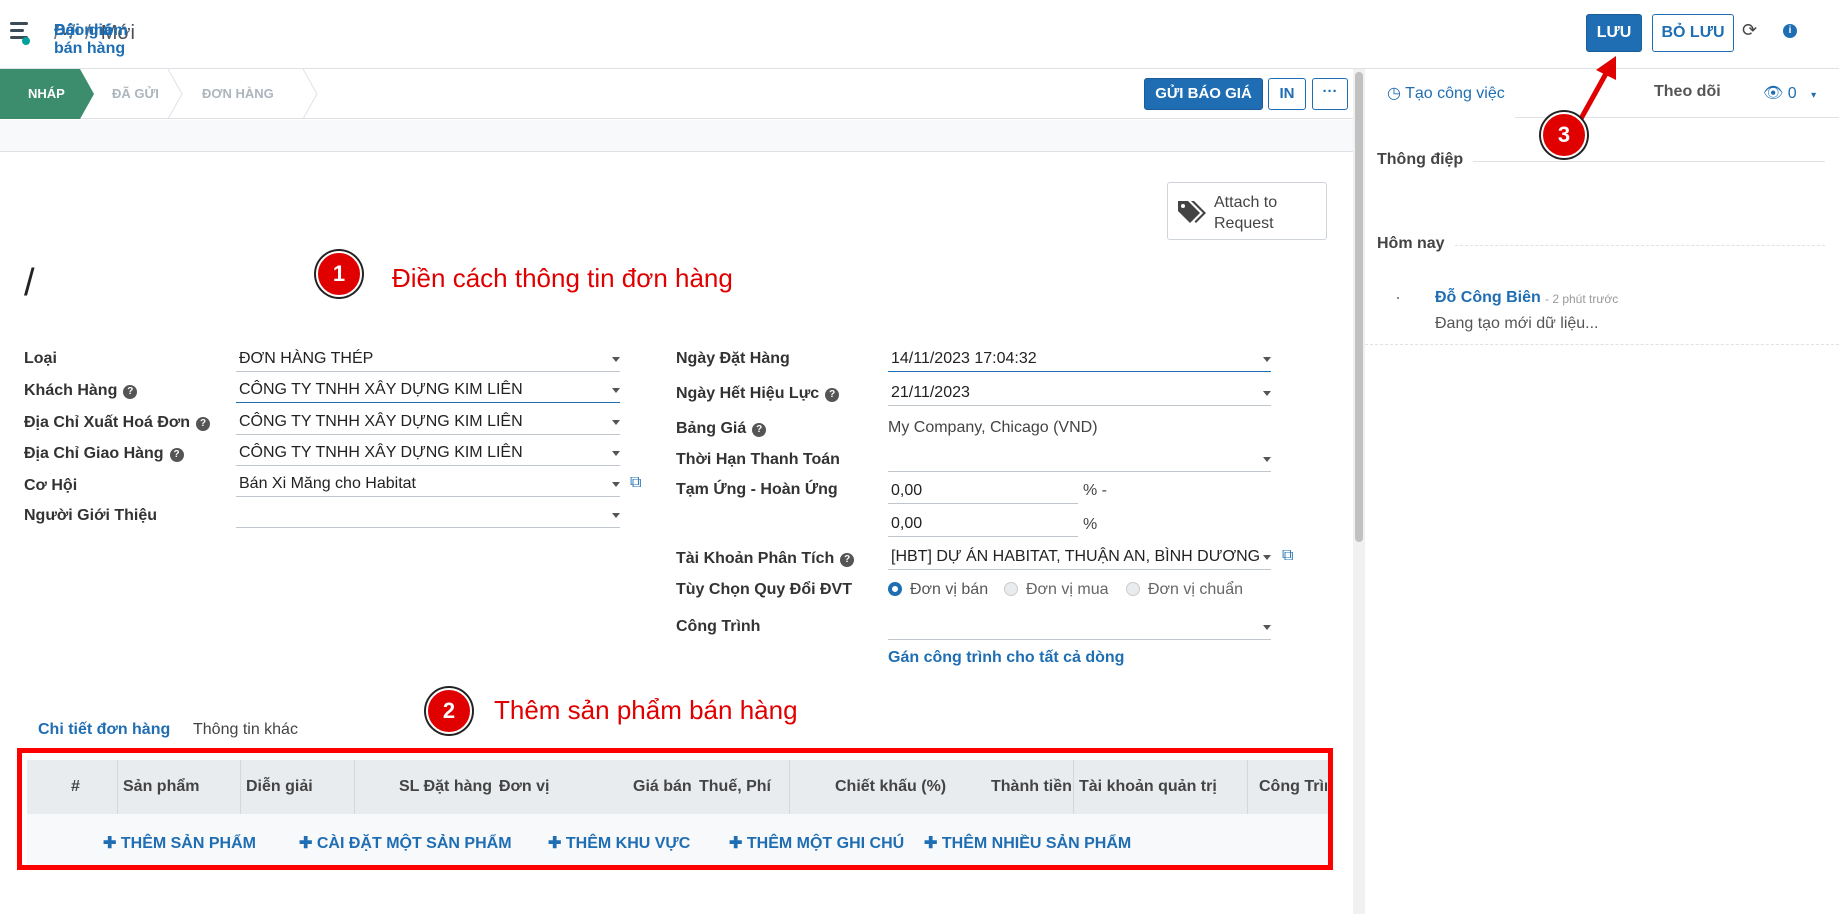  What do you see at coordinates (1330, 94) in the screenshot?
I see `more-actions-button: ···` at bounding box center [1330, 94].